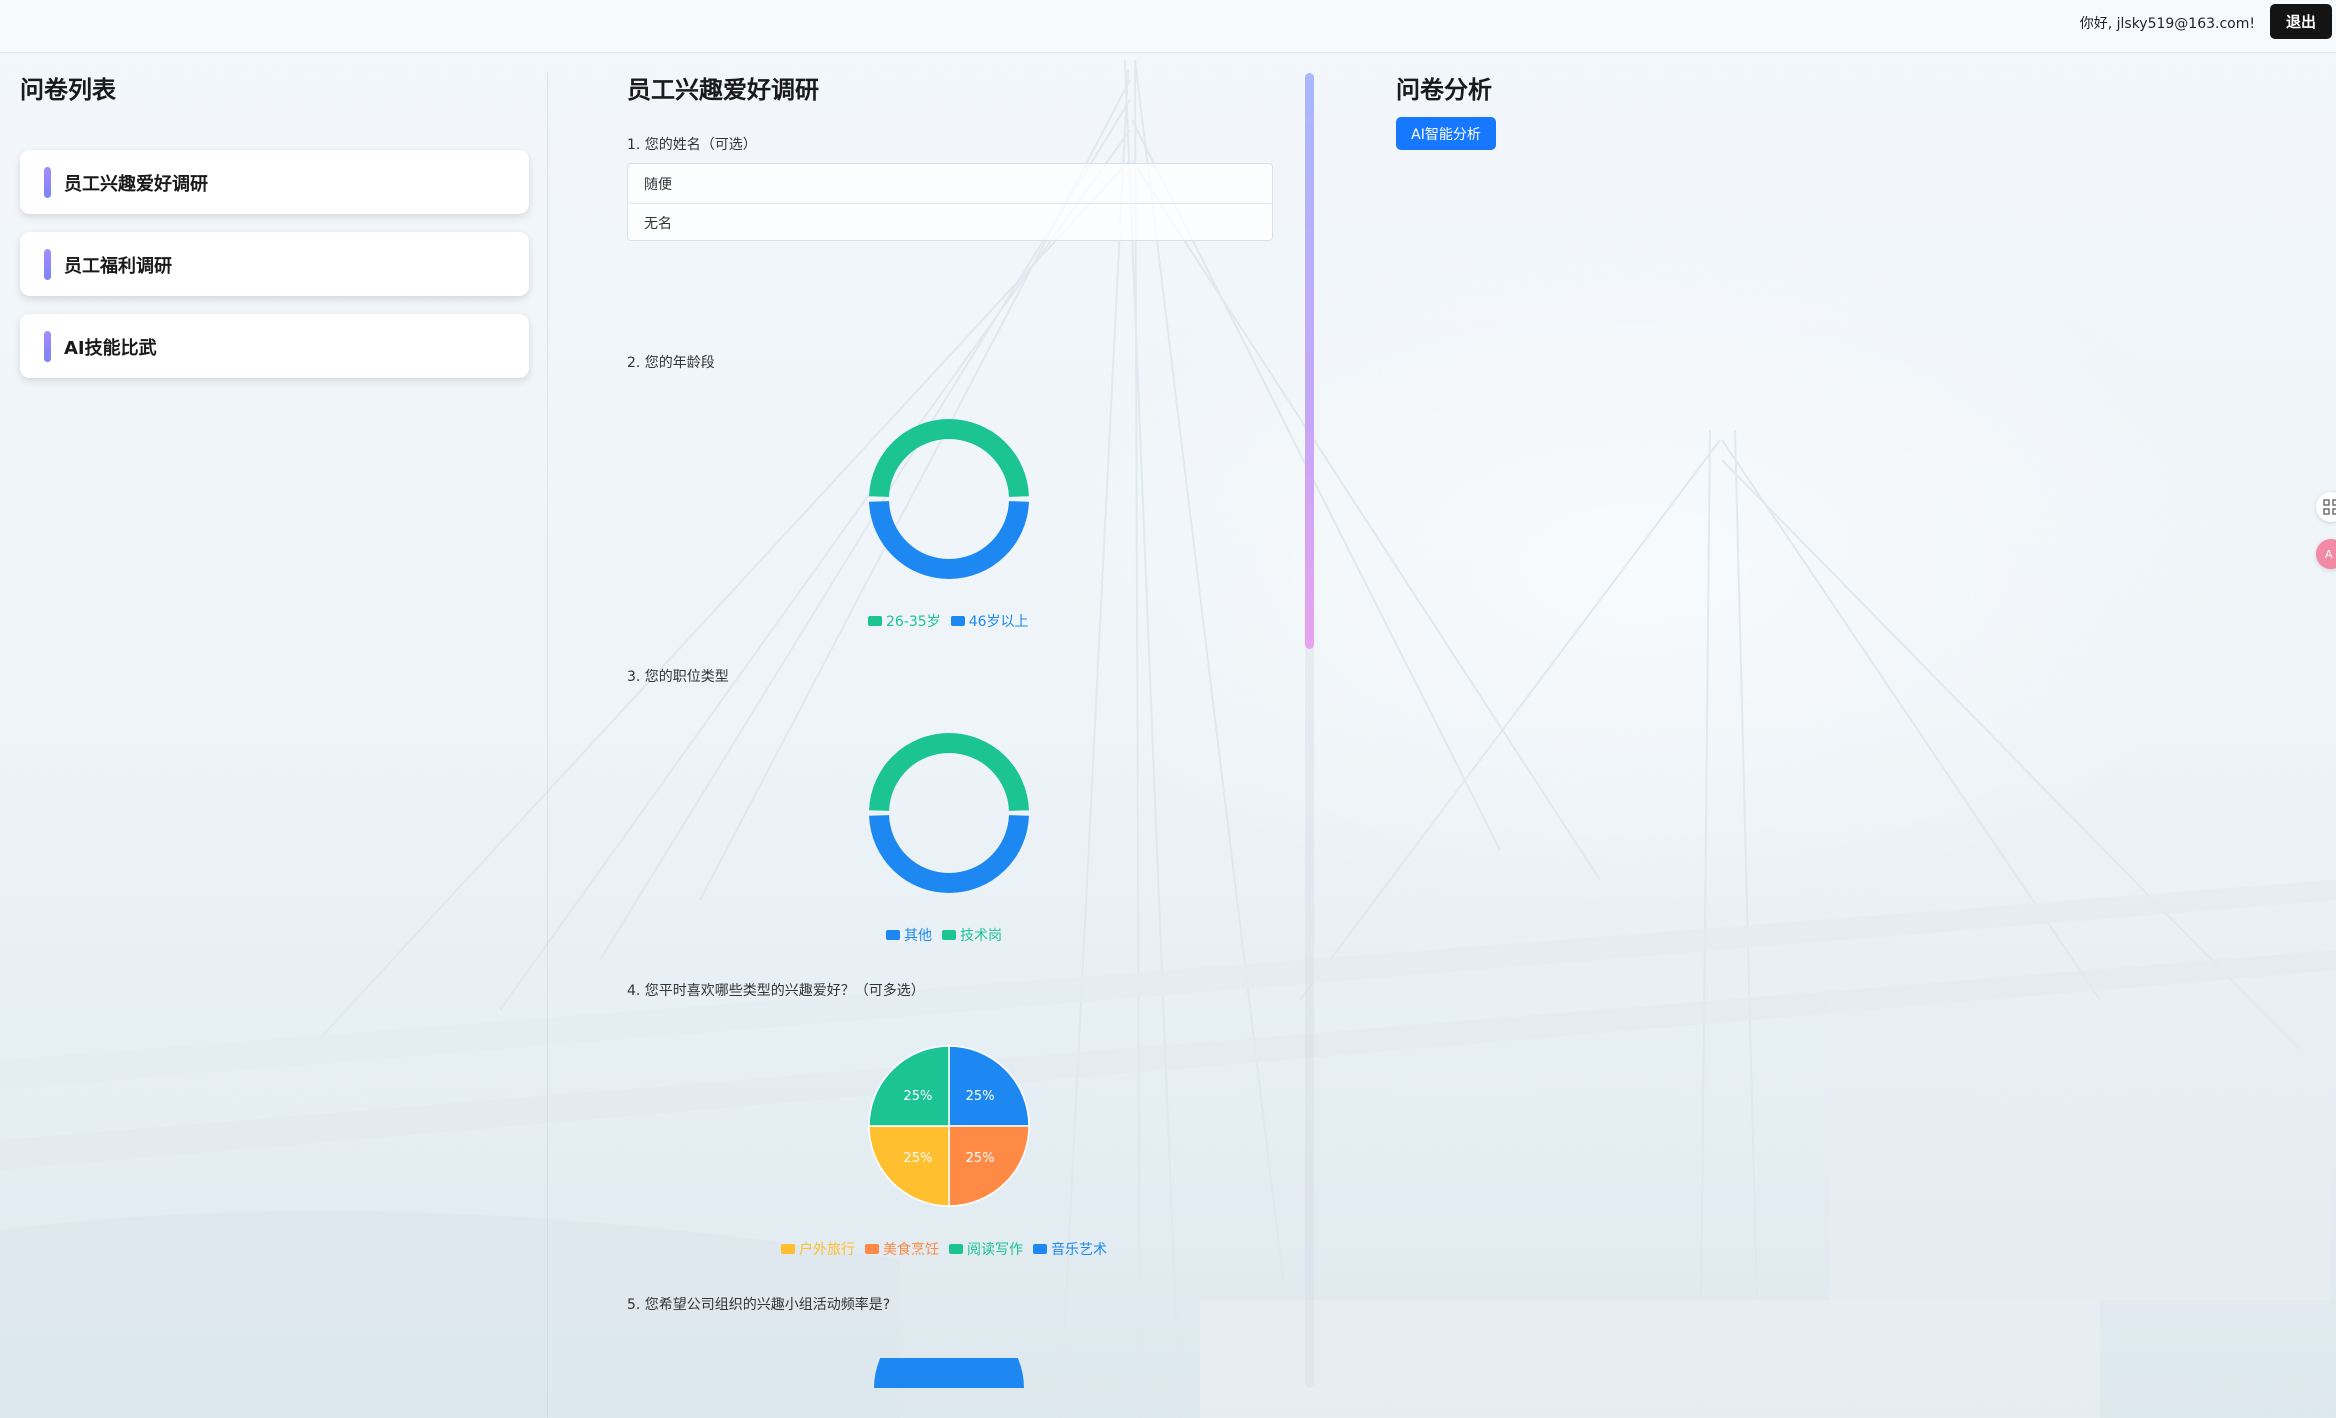  Describe the element at coordinates (950, 222) in the screenshot. I see `text-answer: 无名` at that location.